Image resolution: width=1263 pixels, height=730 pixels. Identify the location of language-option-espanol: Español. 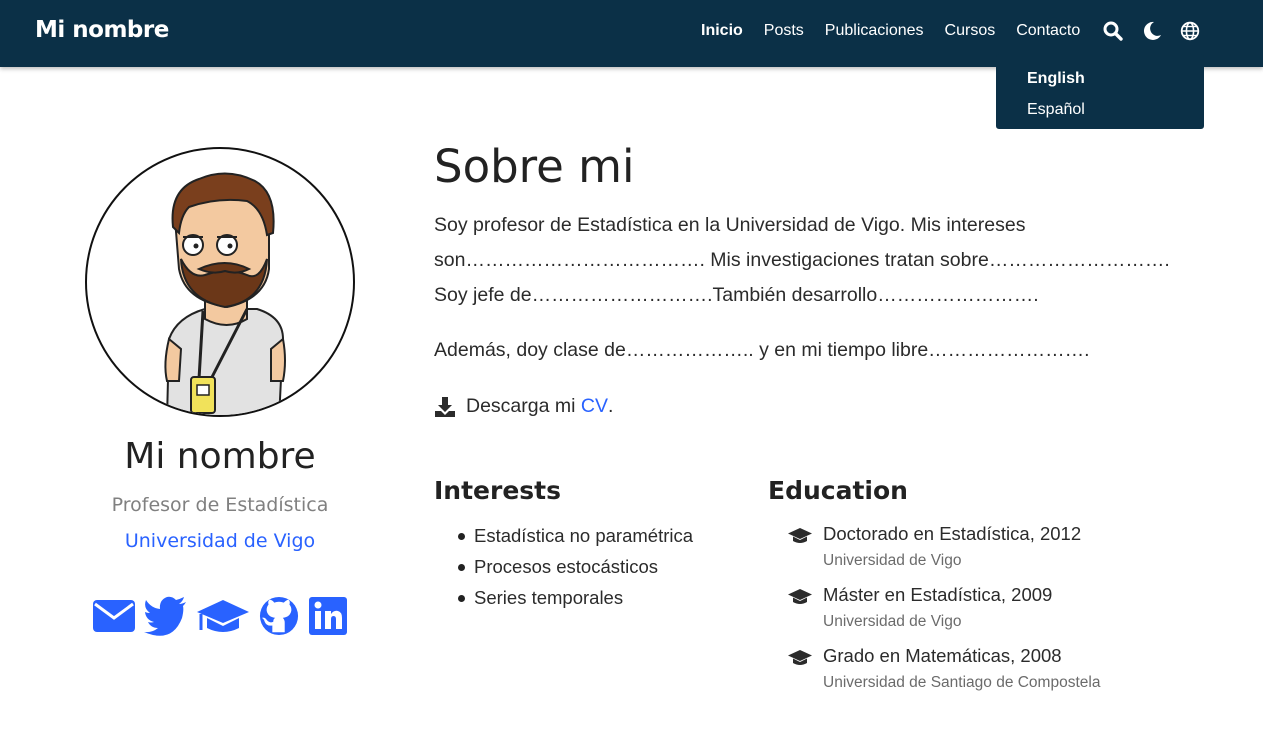
(1100, 109).